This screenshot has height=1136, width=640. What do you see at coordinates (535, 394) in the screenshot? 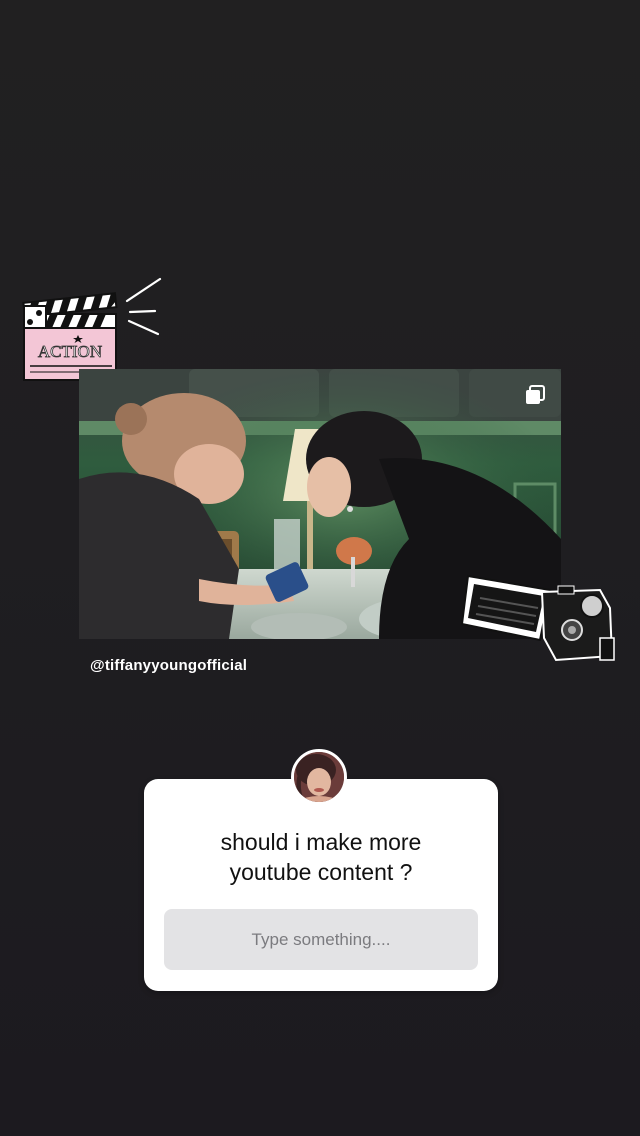
I see `carousel-icon` at bounding box center [535, 394].